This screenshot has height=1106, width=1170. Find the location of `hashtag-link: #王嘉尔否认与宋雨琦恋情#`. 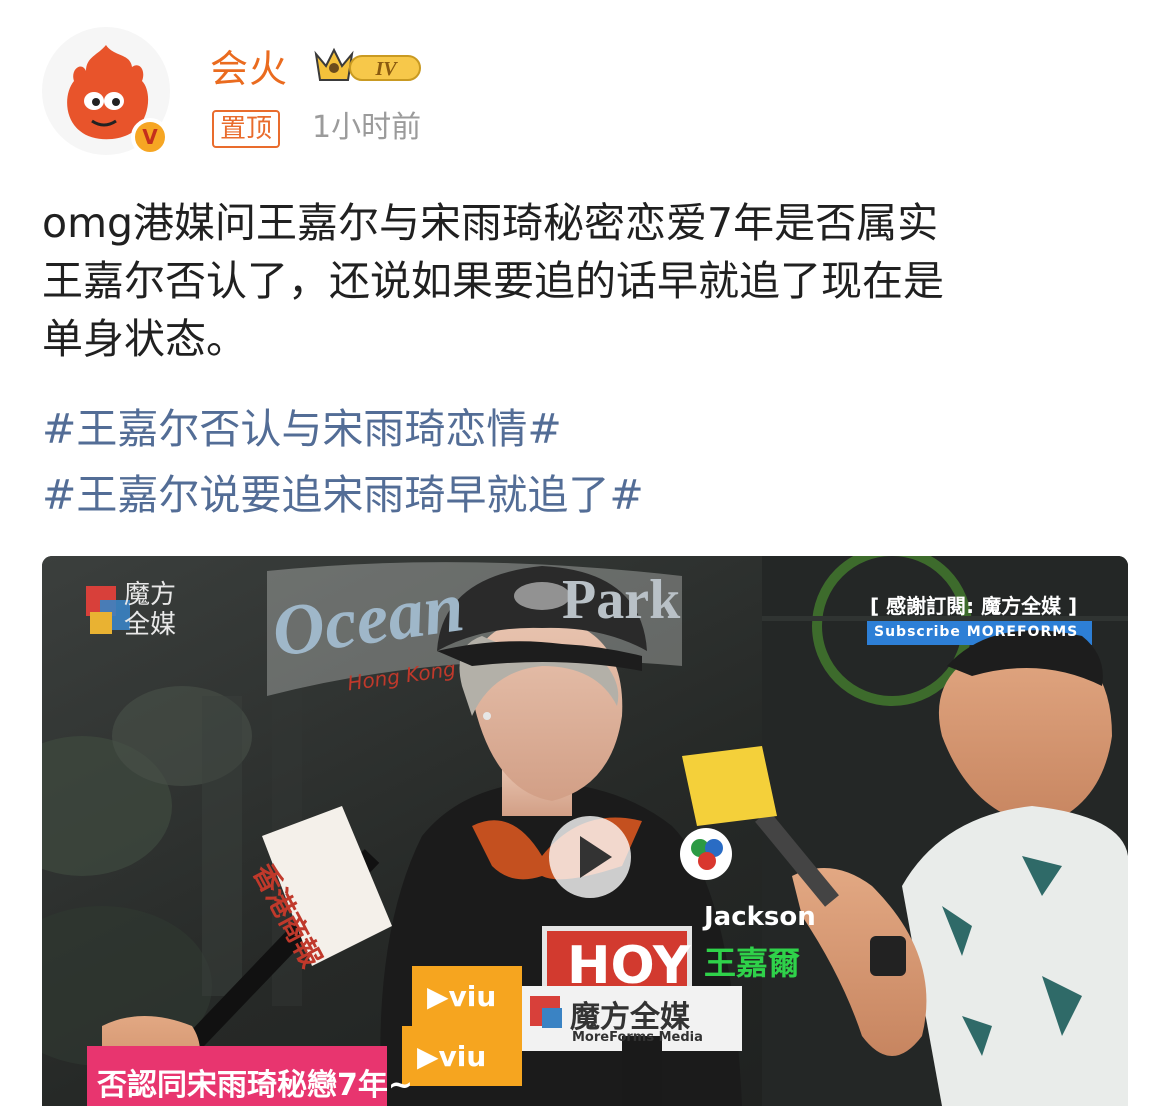

hashtag-link: #王嘉尔否认与宋雨琦恋情# is located at coordinates (302, 429).